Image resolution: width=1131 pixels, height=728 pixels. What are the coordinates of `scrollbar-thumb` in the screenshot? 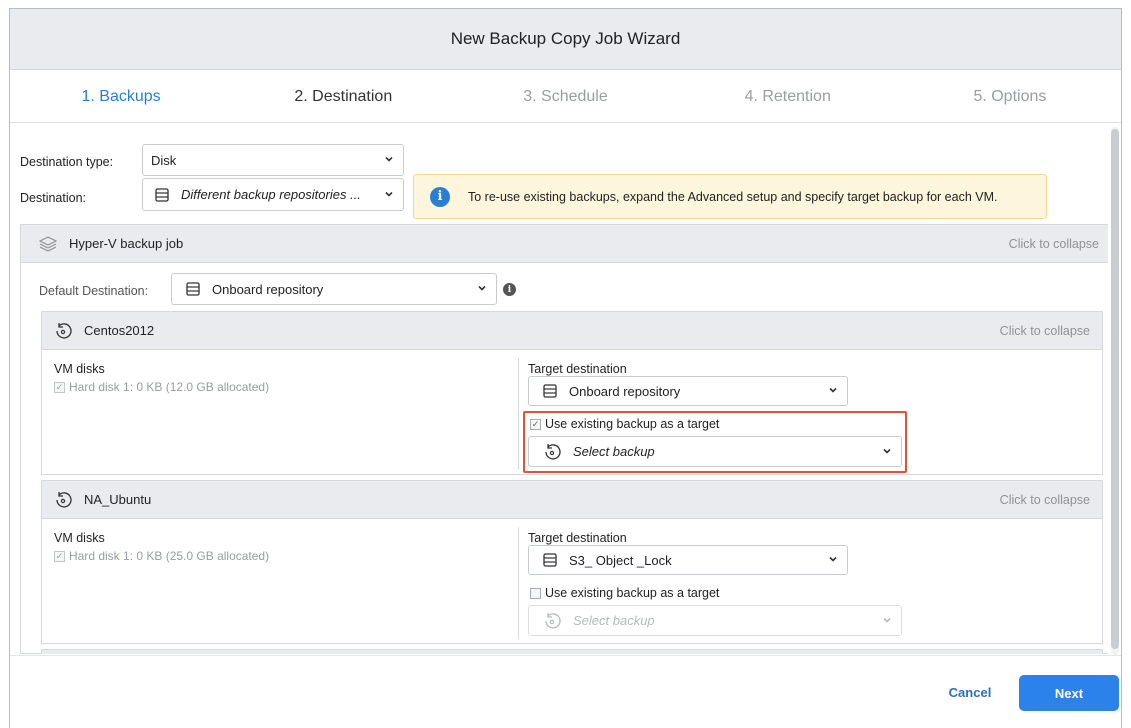 It's located at (1115, 389).